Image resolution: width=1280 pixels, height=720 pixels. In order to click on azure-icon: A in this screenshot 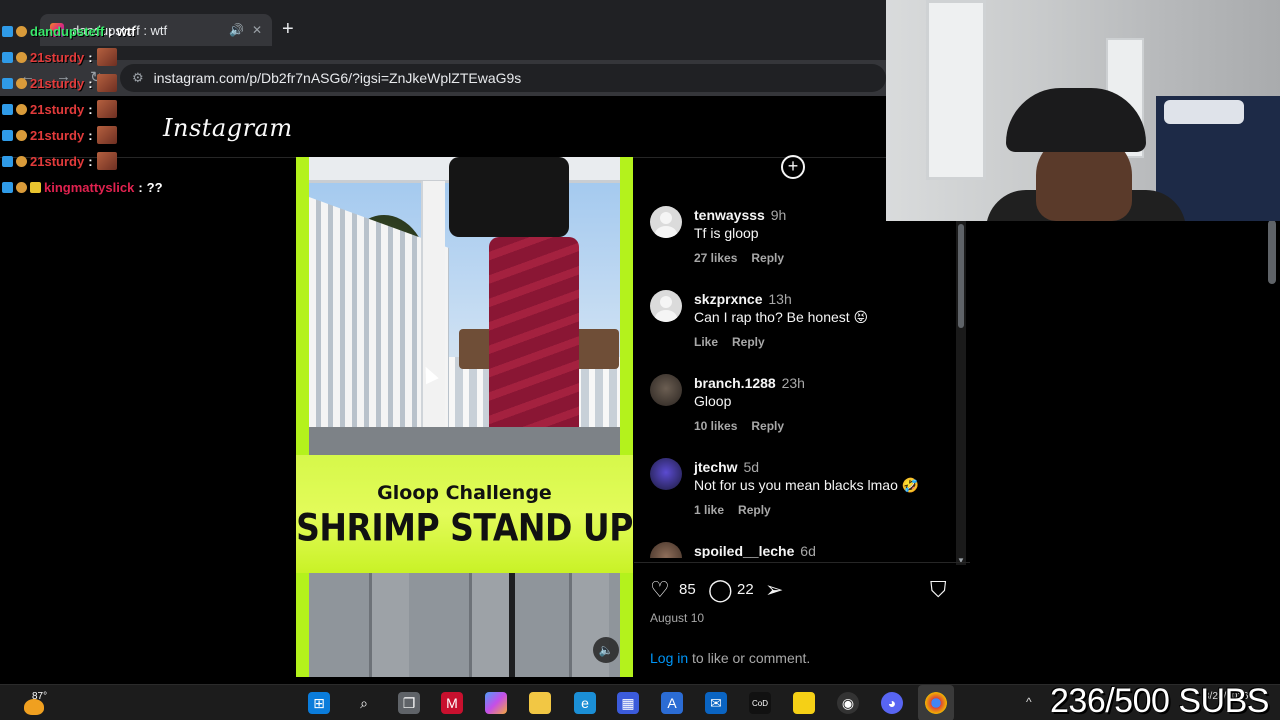, I will do `click(672, 703)`.